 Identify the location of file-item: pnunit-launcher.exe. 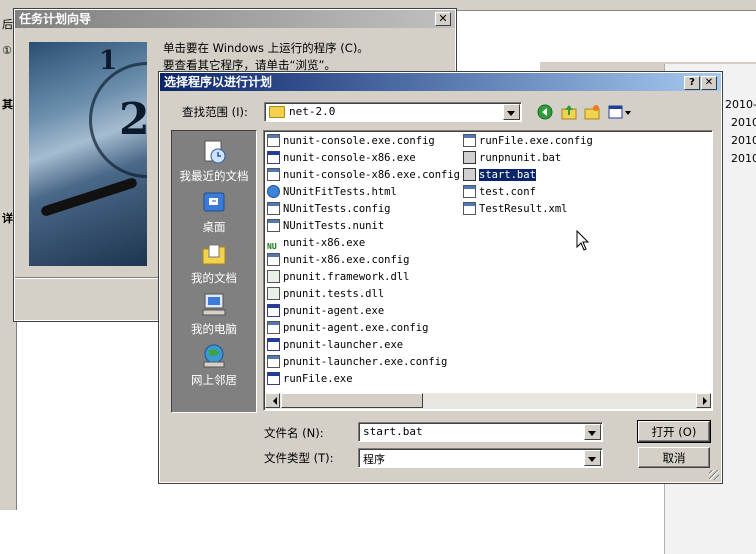
(335, 345).